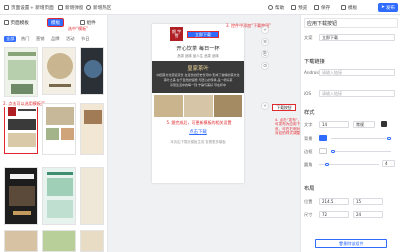  I want to click on popup-icon, so click(60, 7).